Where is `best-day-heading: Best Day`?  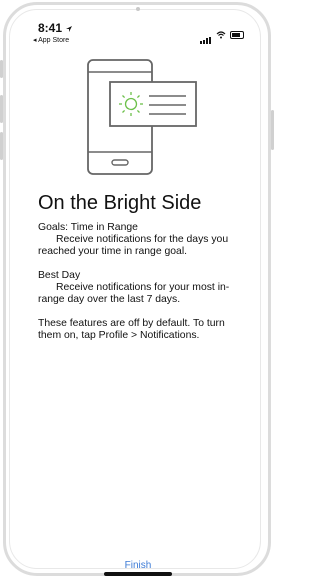 best-day-heading: Best Day is located at coordinates (59, 275).